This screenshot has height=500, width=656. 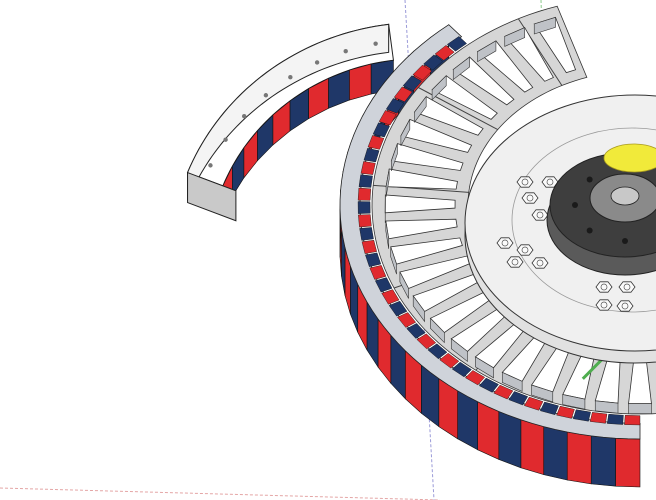 I want to click on segment-magnet, so click(x=360, y=82).